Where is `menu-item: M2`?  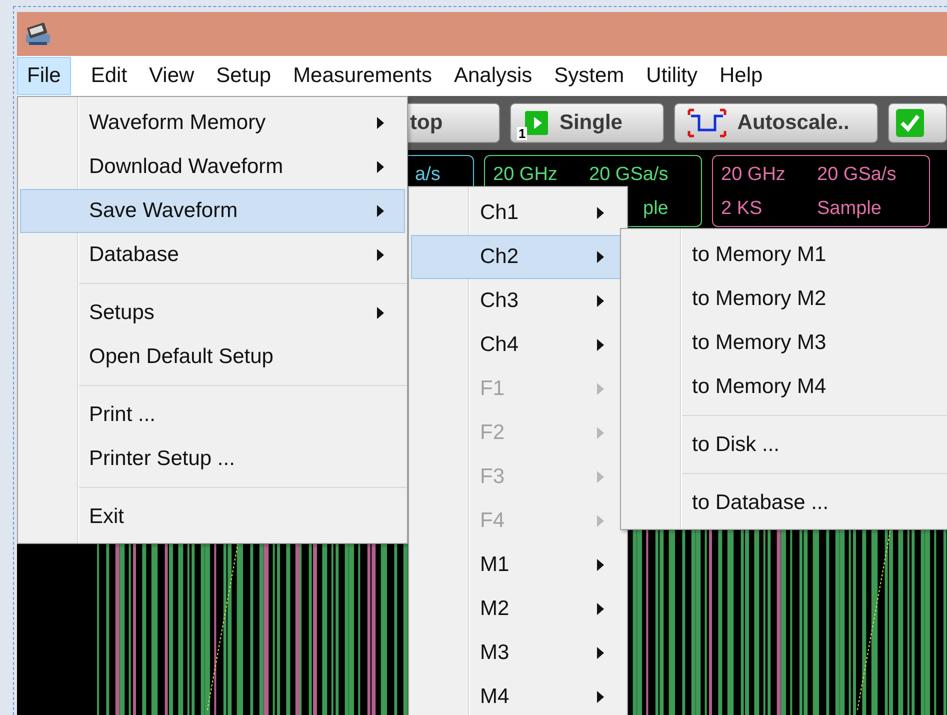
menu-item: M2 is located at coordinates (518, 609).